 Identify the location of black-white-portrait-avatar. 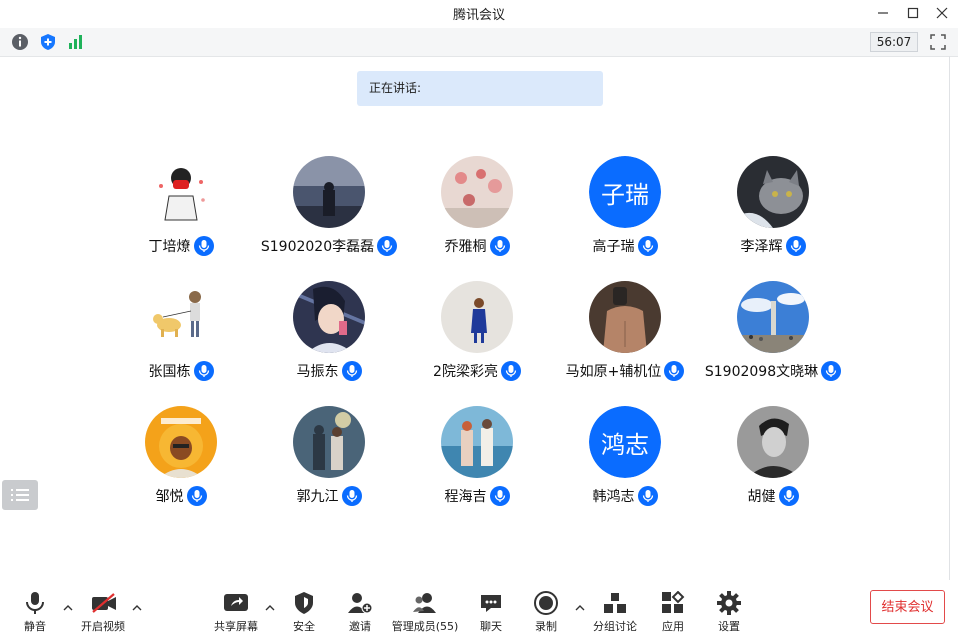
(773, 442).